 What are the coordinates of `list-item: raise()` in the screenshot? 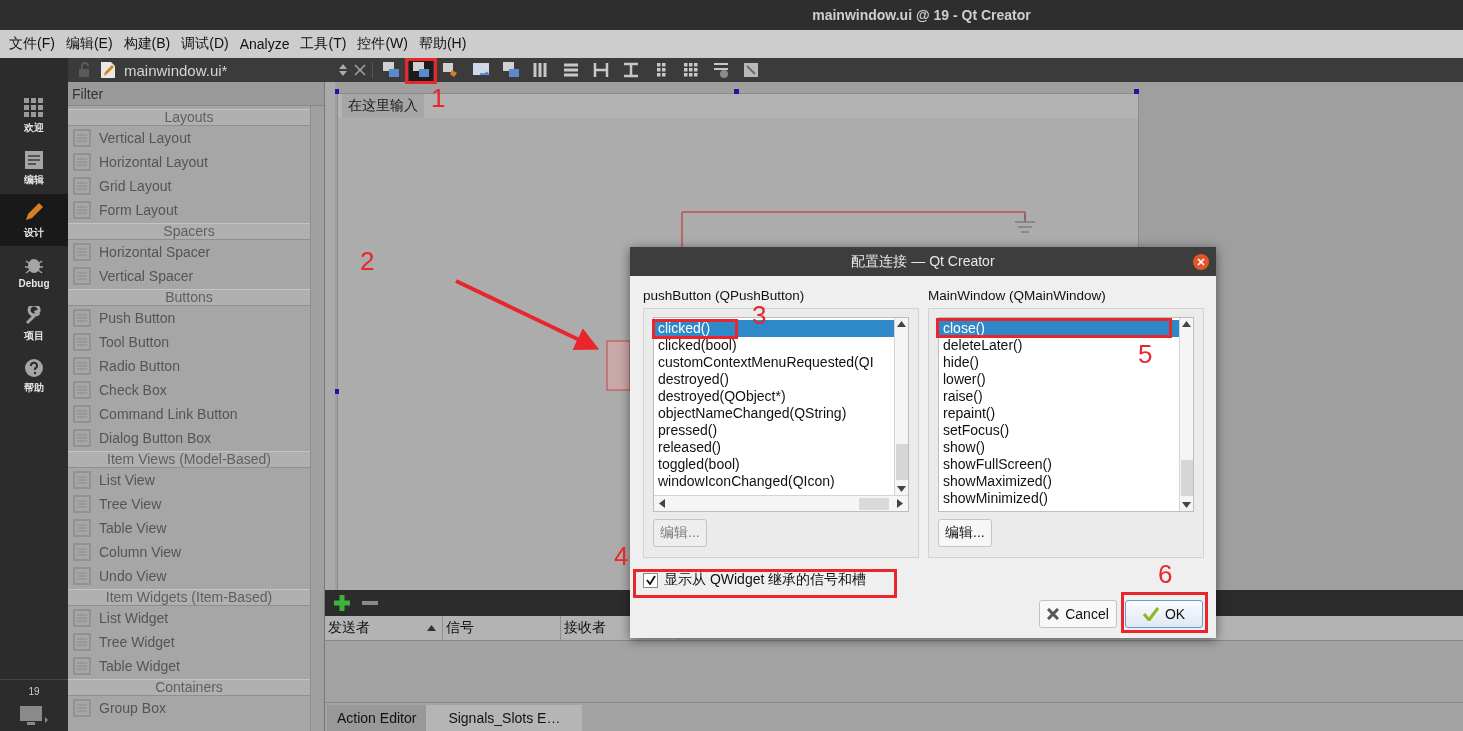 It's located at (961, 396).